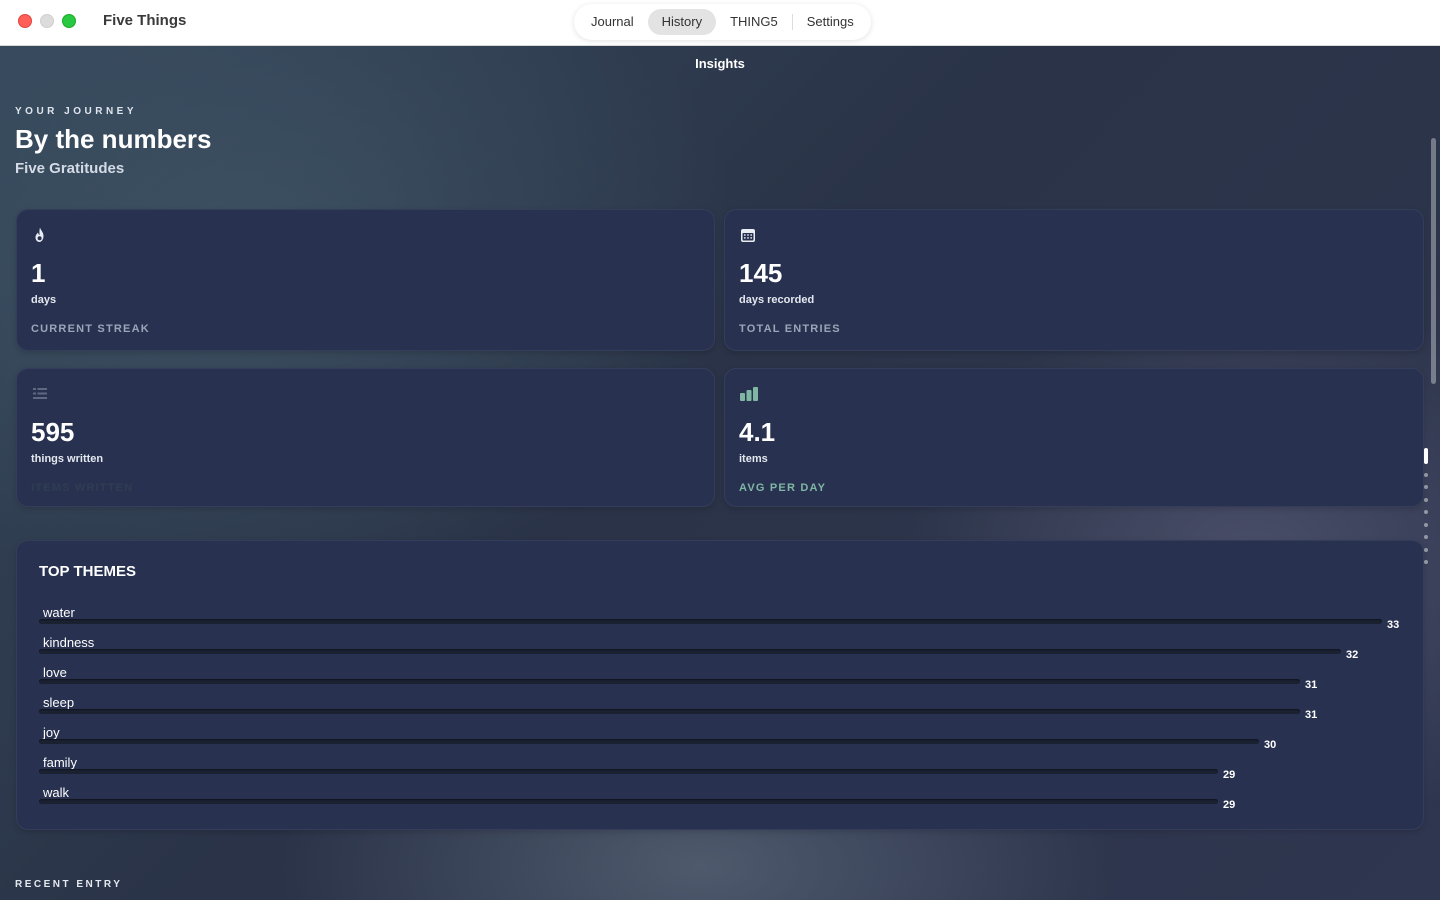 This screenshot has height=900, width=1440. Describe the element at coordinates (90, 329) in the screenshot. I see `streak-label: CURRENT STREAK` at that location.